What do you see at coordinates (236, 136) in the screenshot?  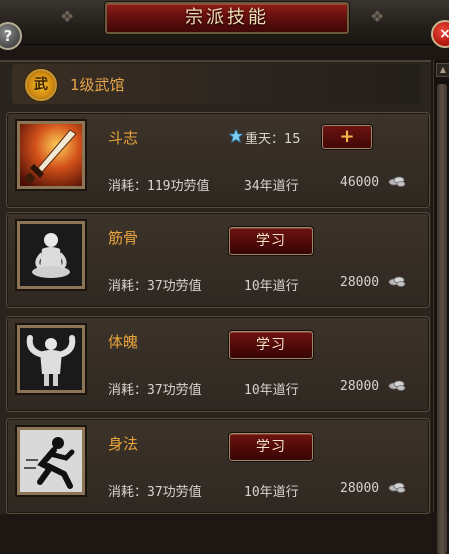 I see `star-icon` at bounding box center [236, 136].